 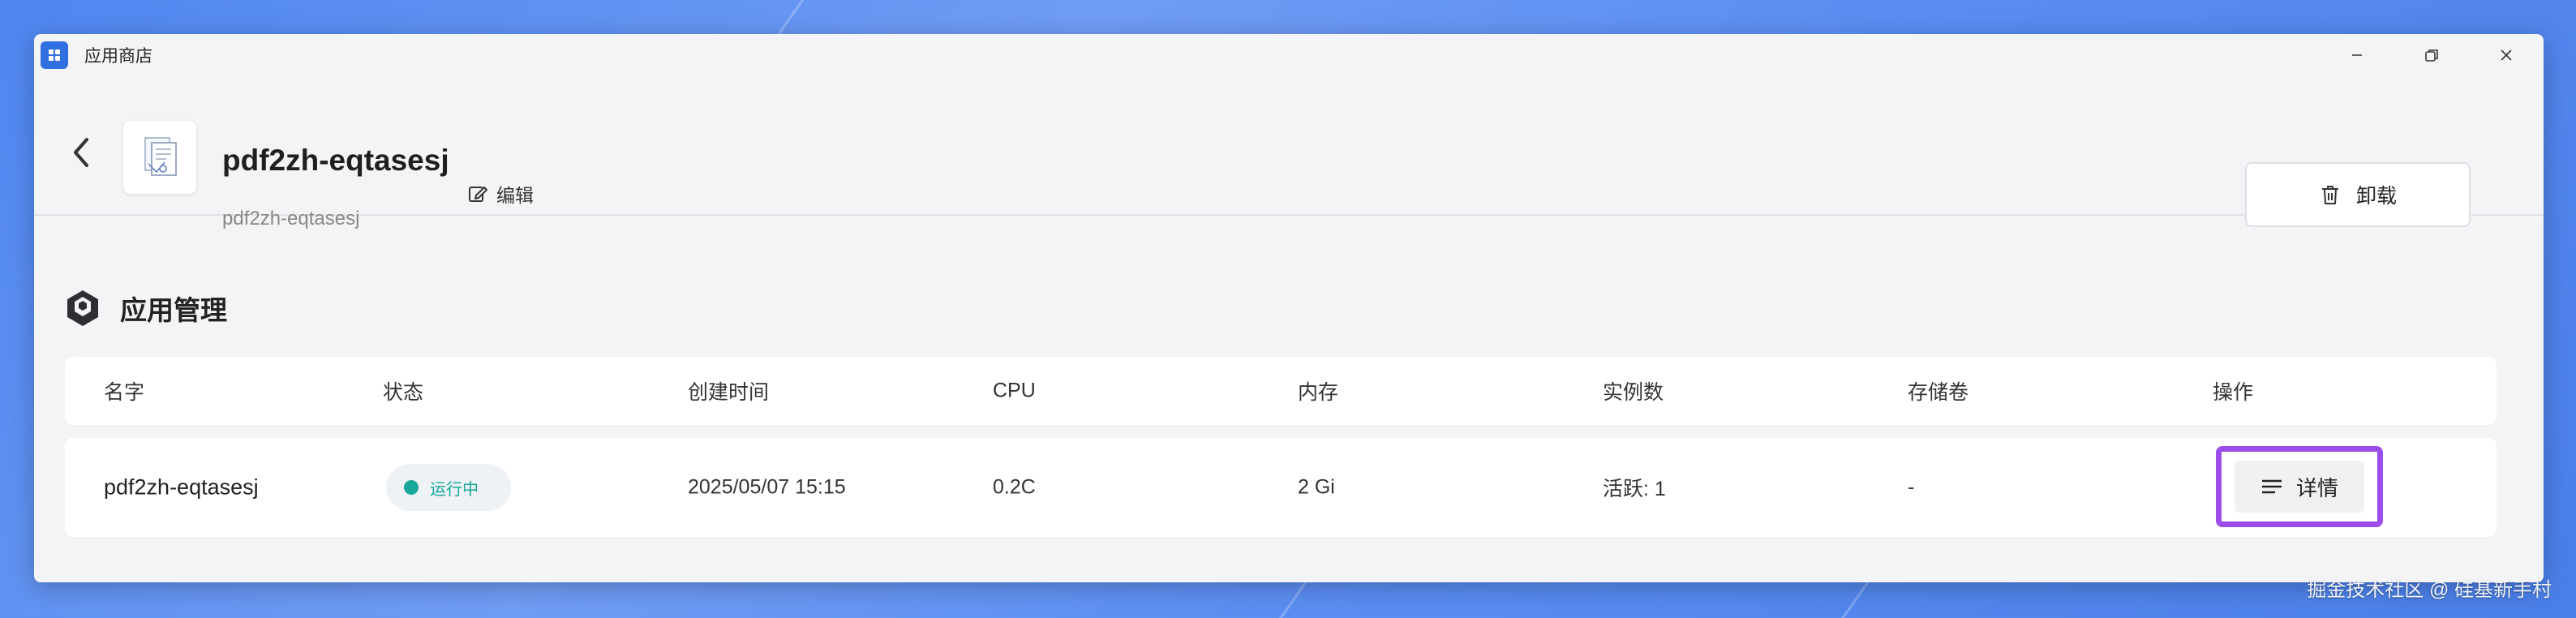 I want to click on table-header: 名字 状态 创建时间 CPU 内存 实例数 存储卷 操作, so click(x=1281, y=391).